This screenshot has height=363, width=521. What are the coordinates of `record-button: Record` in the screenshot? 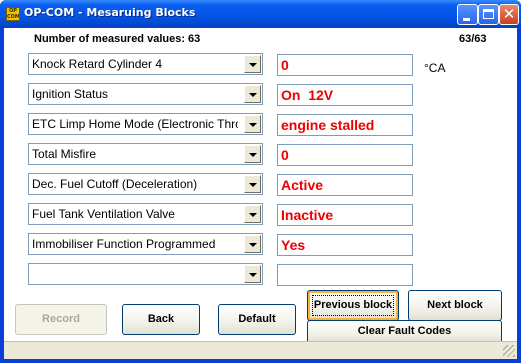 It's located at (61, 319).